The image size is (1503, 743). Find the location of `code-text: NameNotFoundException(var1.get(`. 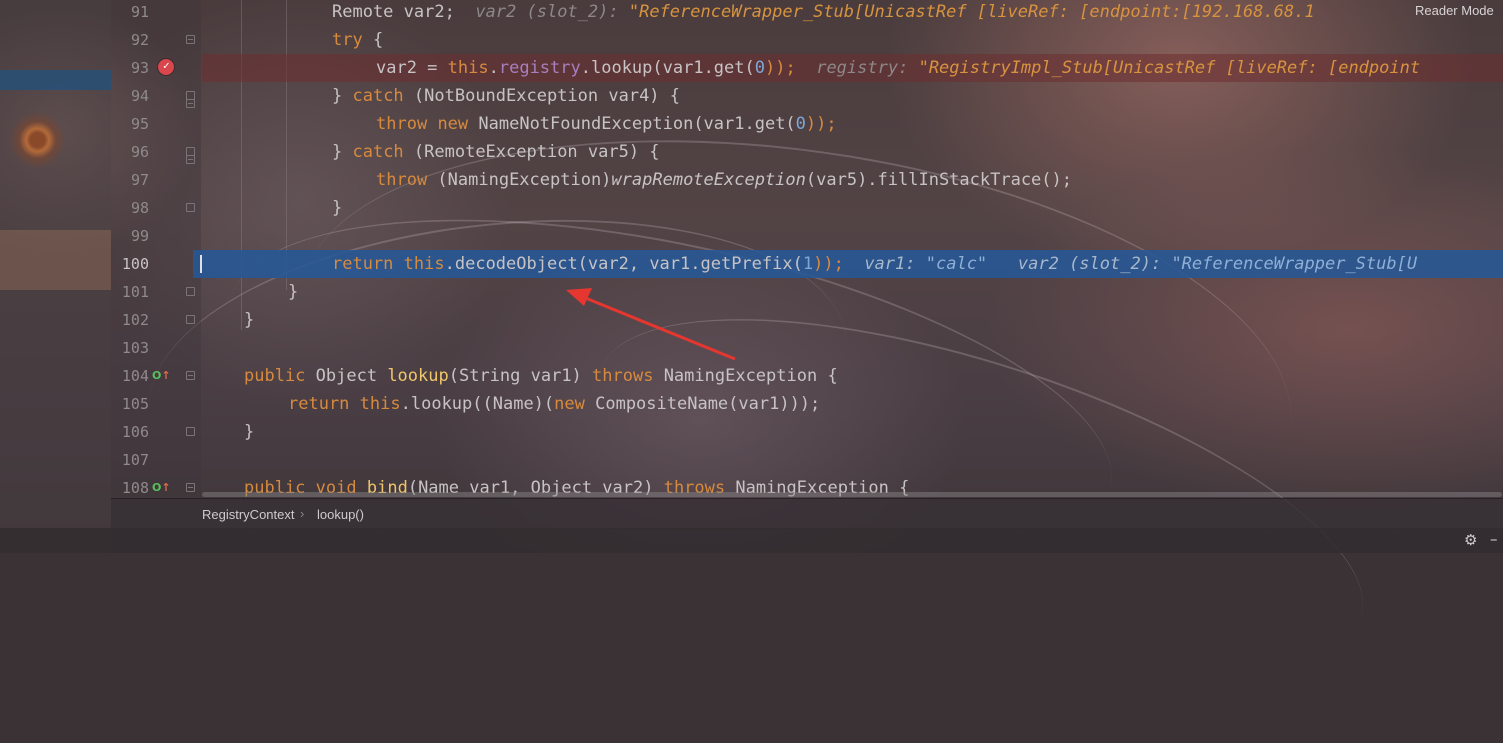

code-text: NameNotFoundException(var1.get( is located at coordinates (632, 124).